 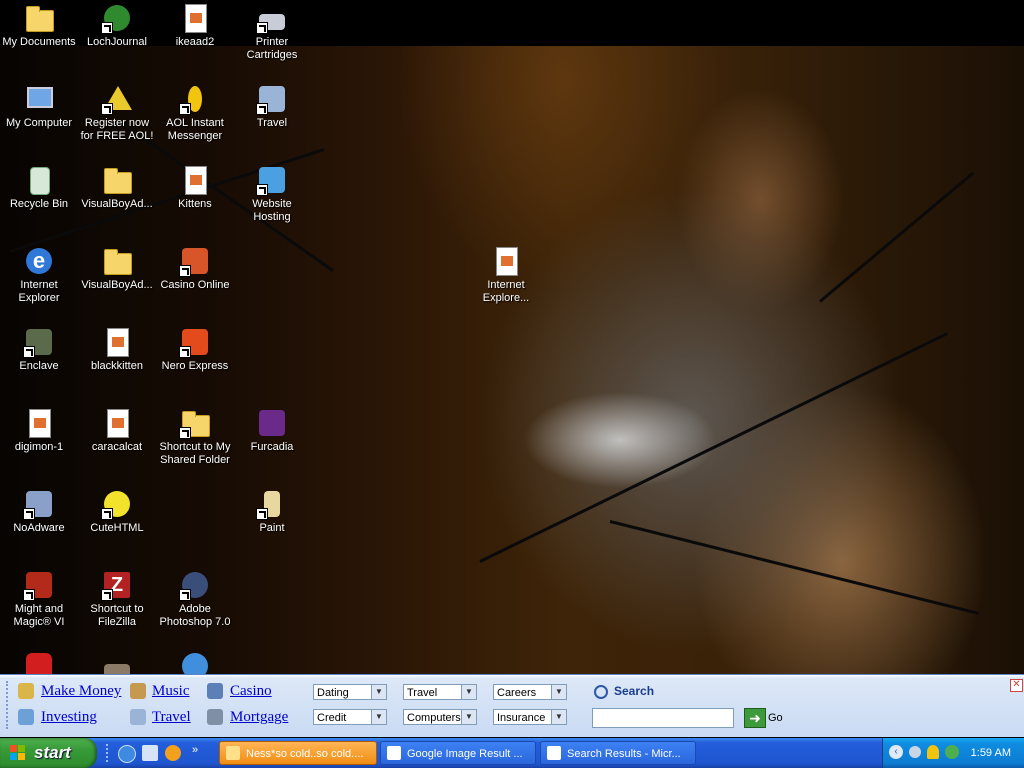 What do you see at coordinates (332, 718) in the screenshot?
I see `select-value: Credit` at bounding box center [332, 718].